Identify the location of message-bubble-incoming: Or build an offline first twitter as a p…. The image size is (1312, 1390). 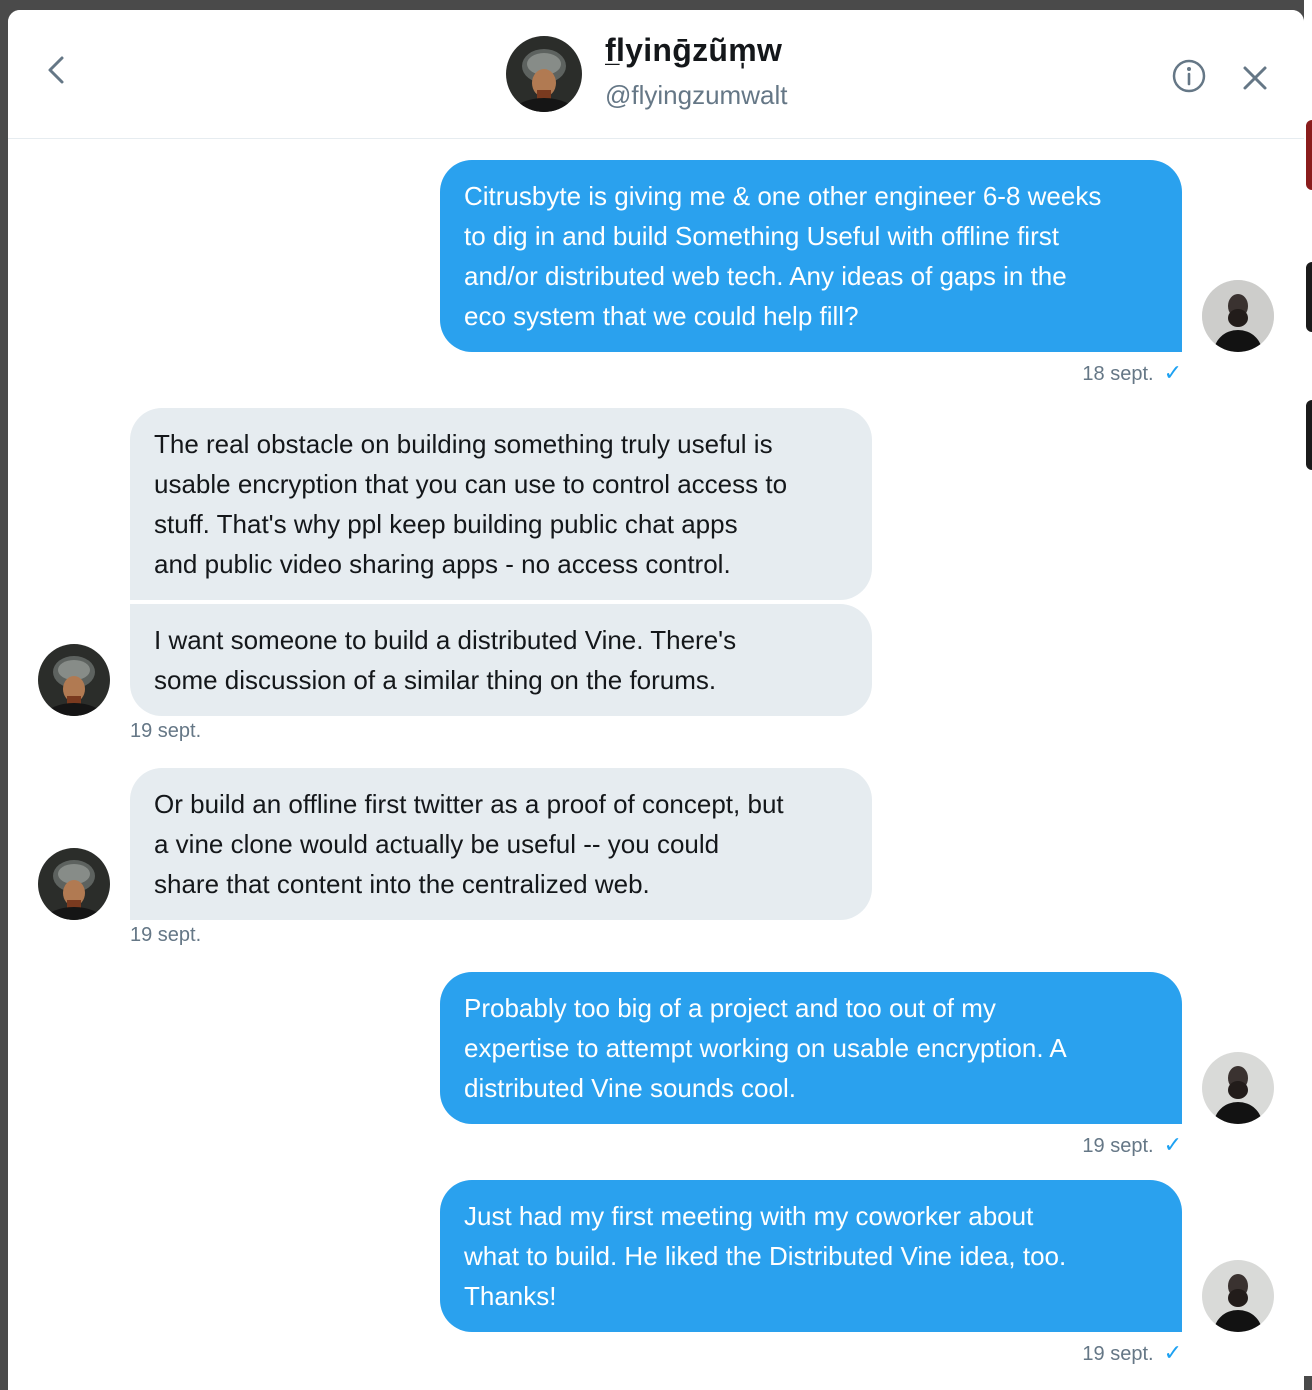
(501, 844).